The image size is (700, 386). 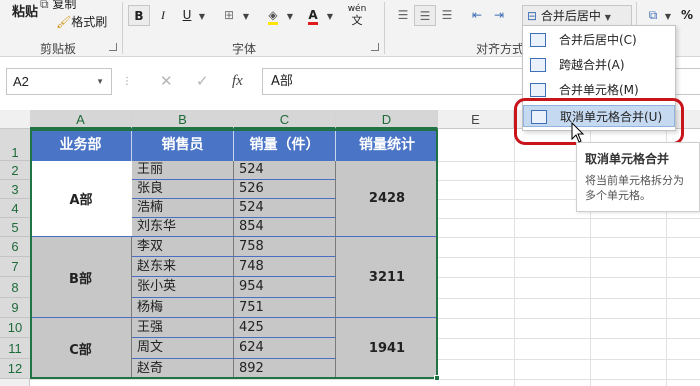 I want to click on name-box: A2 ▼, so click(x=59, y=81).